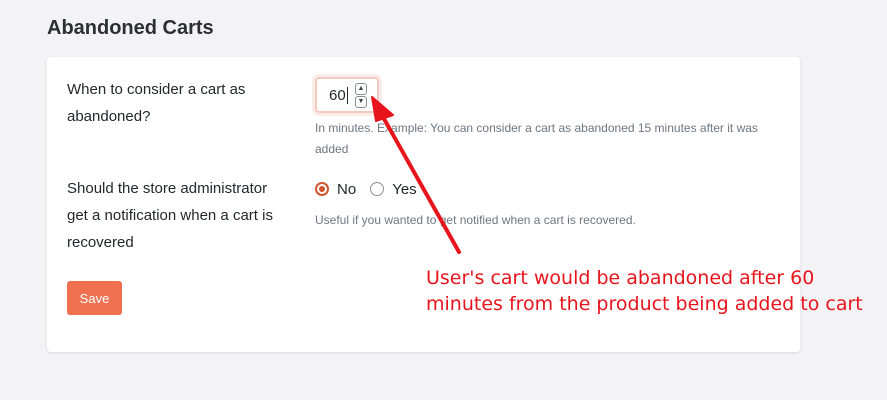 The width and height of the screenshot is (887, 400). What do you see at coordinates (156, 103) in the screenshot?
I see `abandon-time-label: When to consider a cart as abandoned?` at bounding box center [156, 103].